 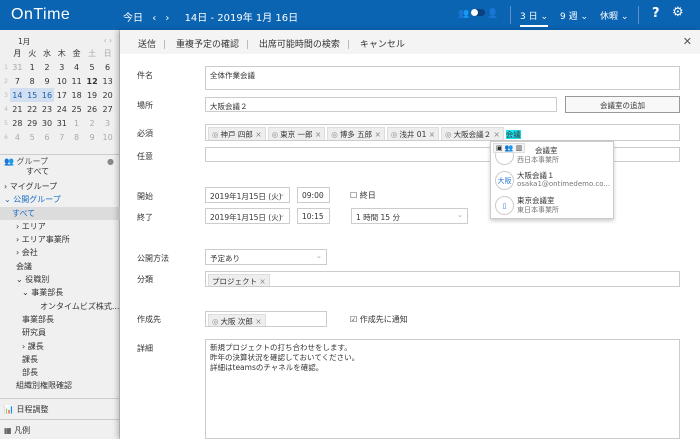 What do you see at coordinates (32, 123) in the screenshot?
I see `calendar-day: 29` at bounding box center [32, 123].